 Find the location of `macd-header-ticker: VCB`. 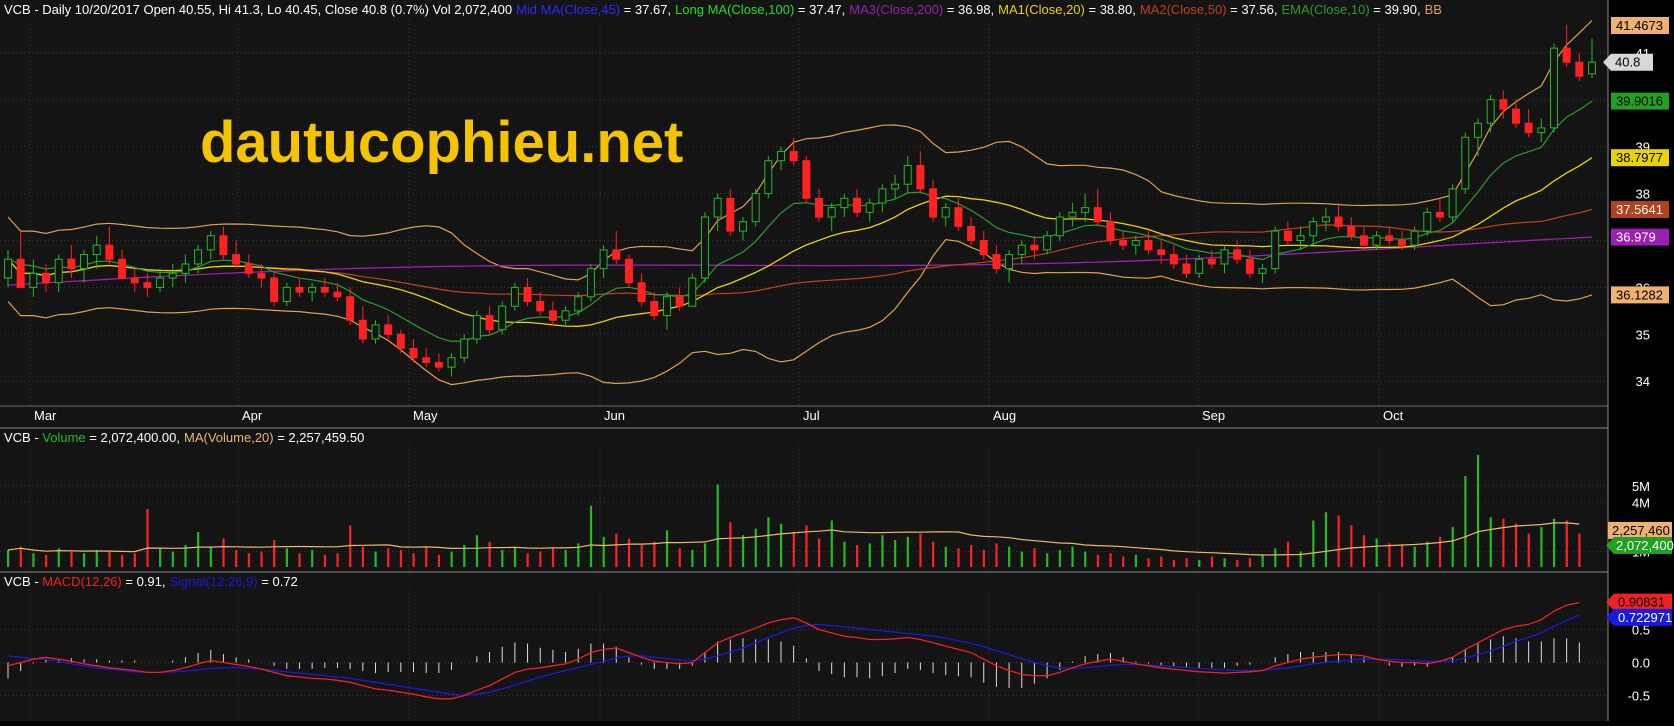

macd-header-ticker: VCB is located at coordinates (17, 581).